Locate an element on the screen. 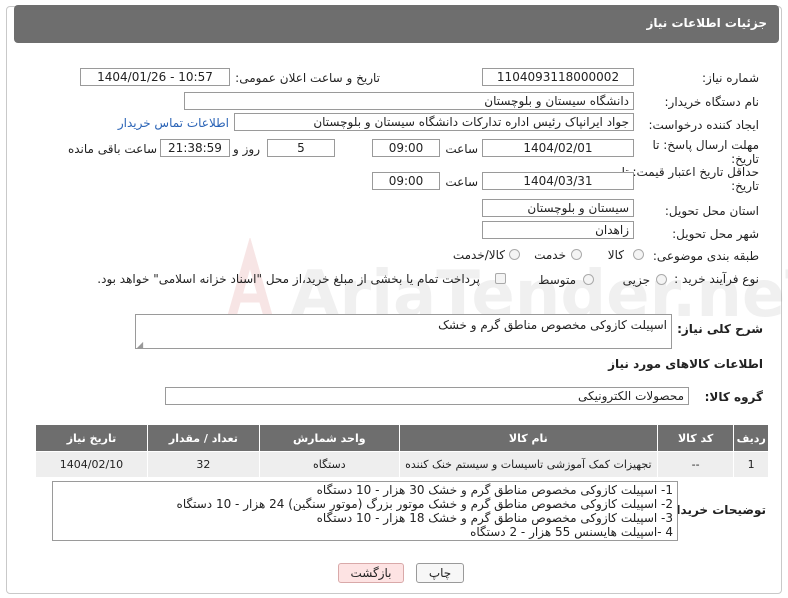 The width and height of the screenshot is (788, 598). col-goods-name: نام کالا is located at coordinates (528, 438).